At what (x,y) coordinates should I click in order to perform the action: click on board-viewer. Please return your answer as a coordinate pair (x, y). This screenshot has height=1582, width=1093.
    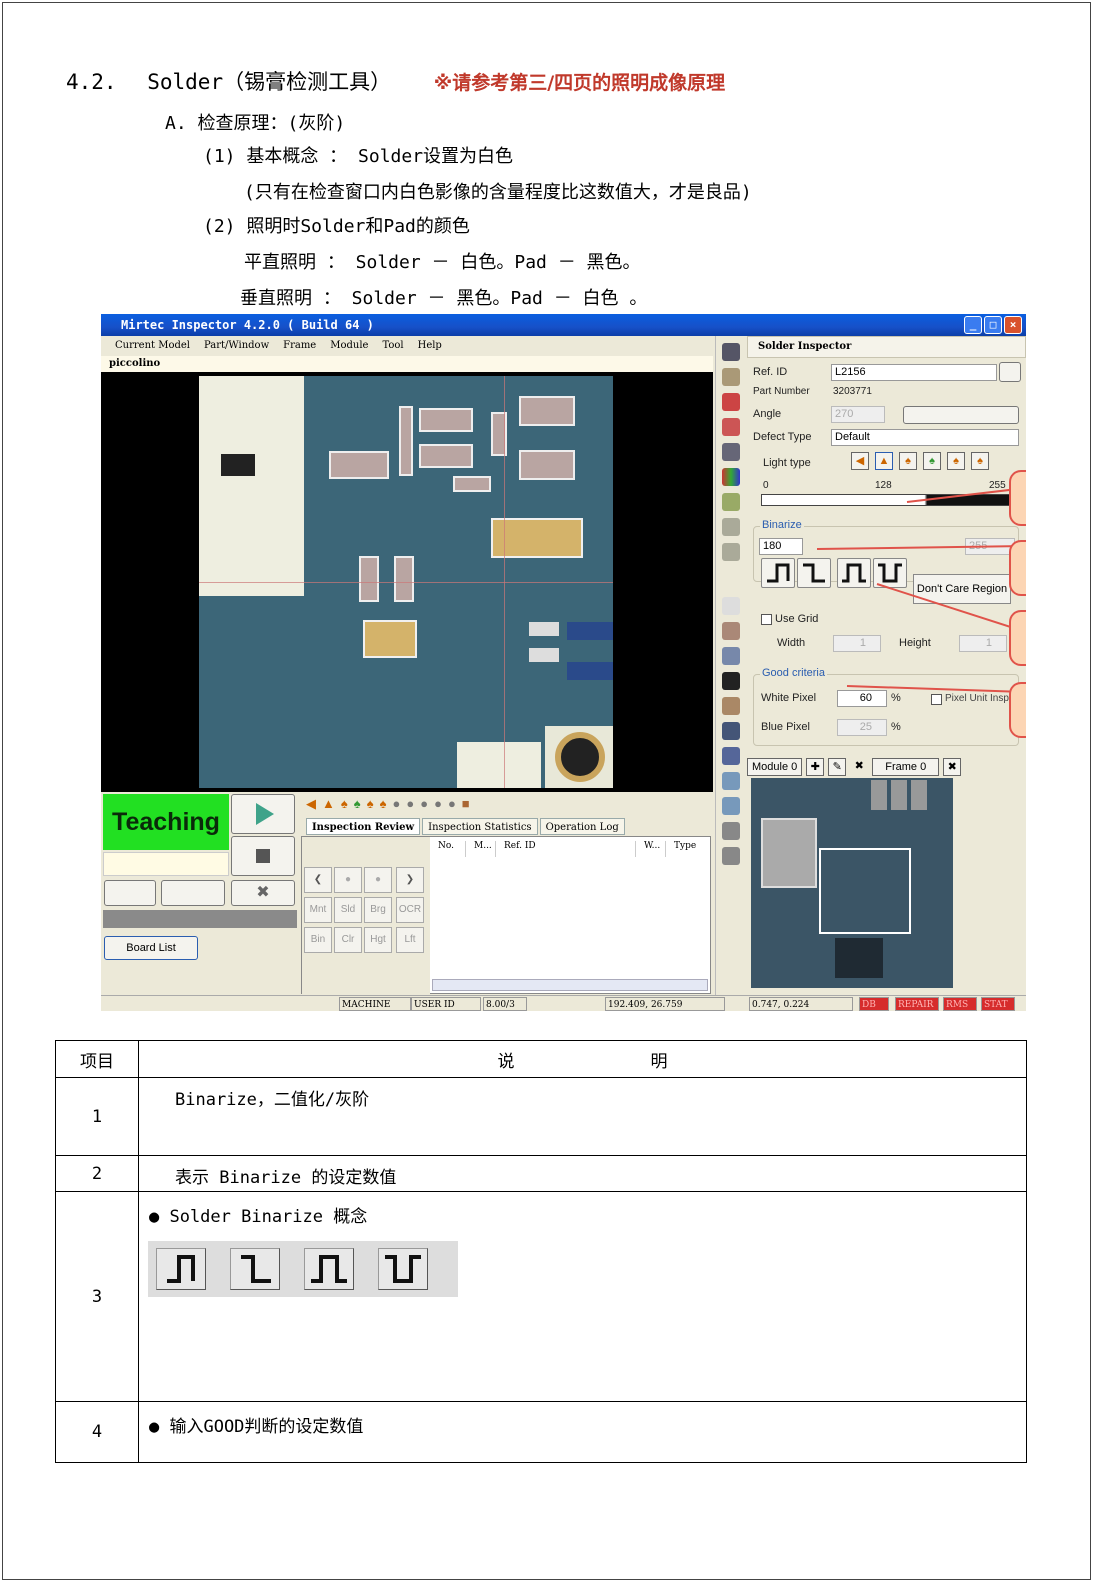
    Looking at the image, I should click on (407, 582).